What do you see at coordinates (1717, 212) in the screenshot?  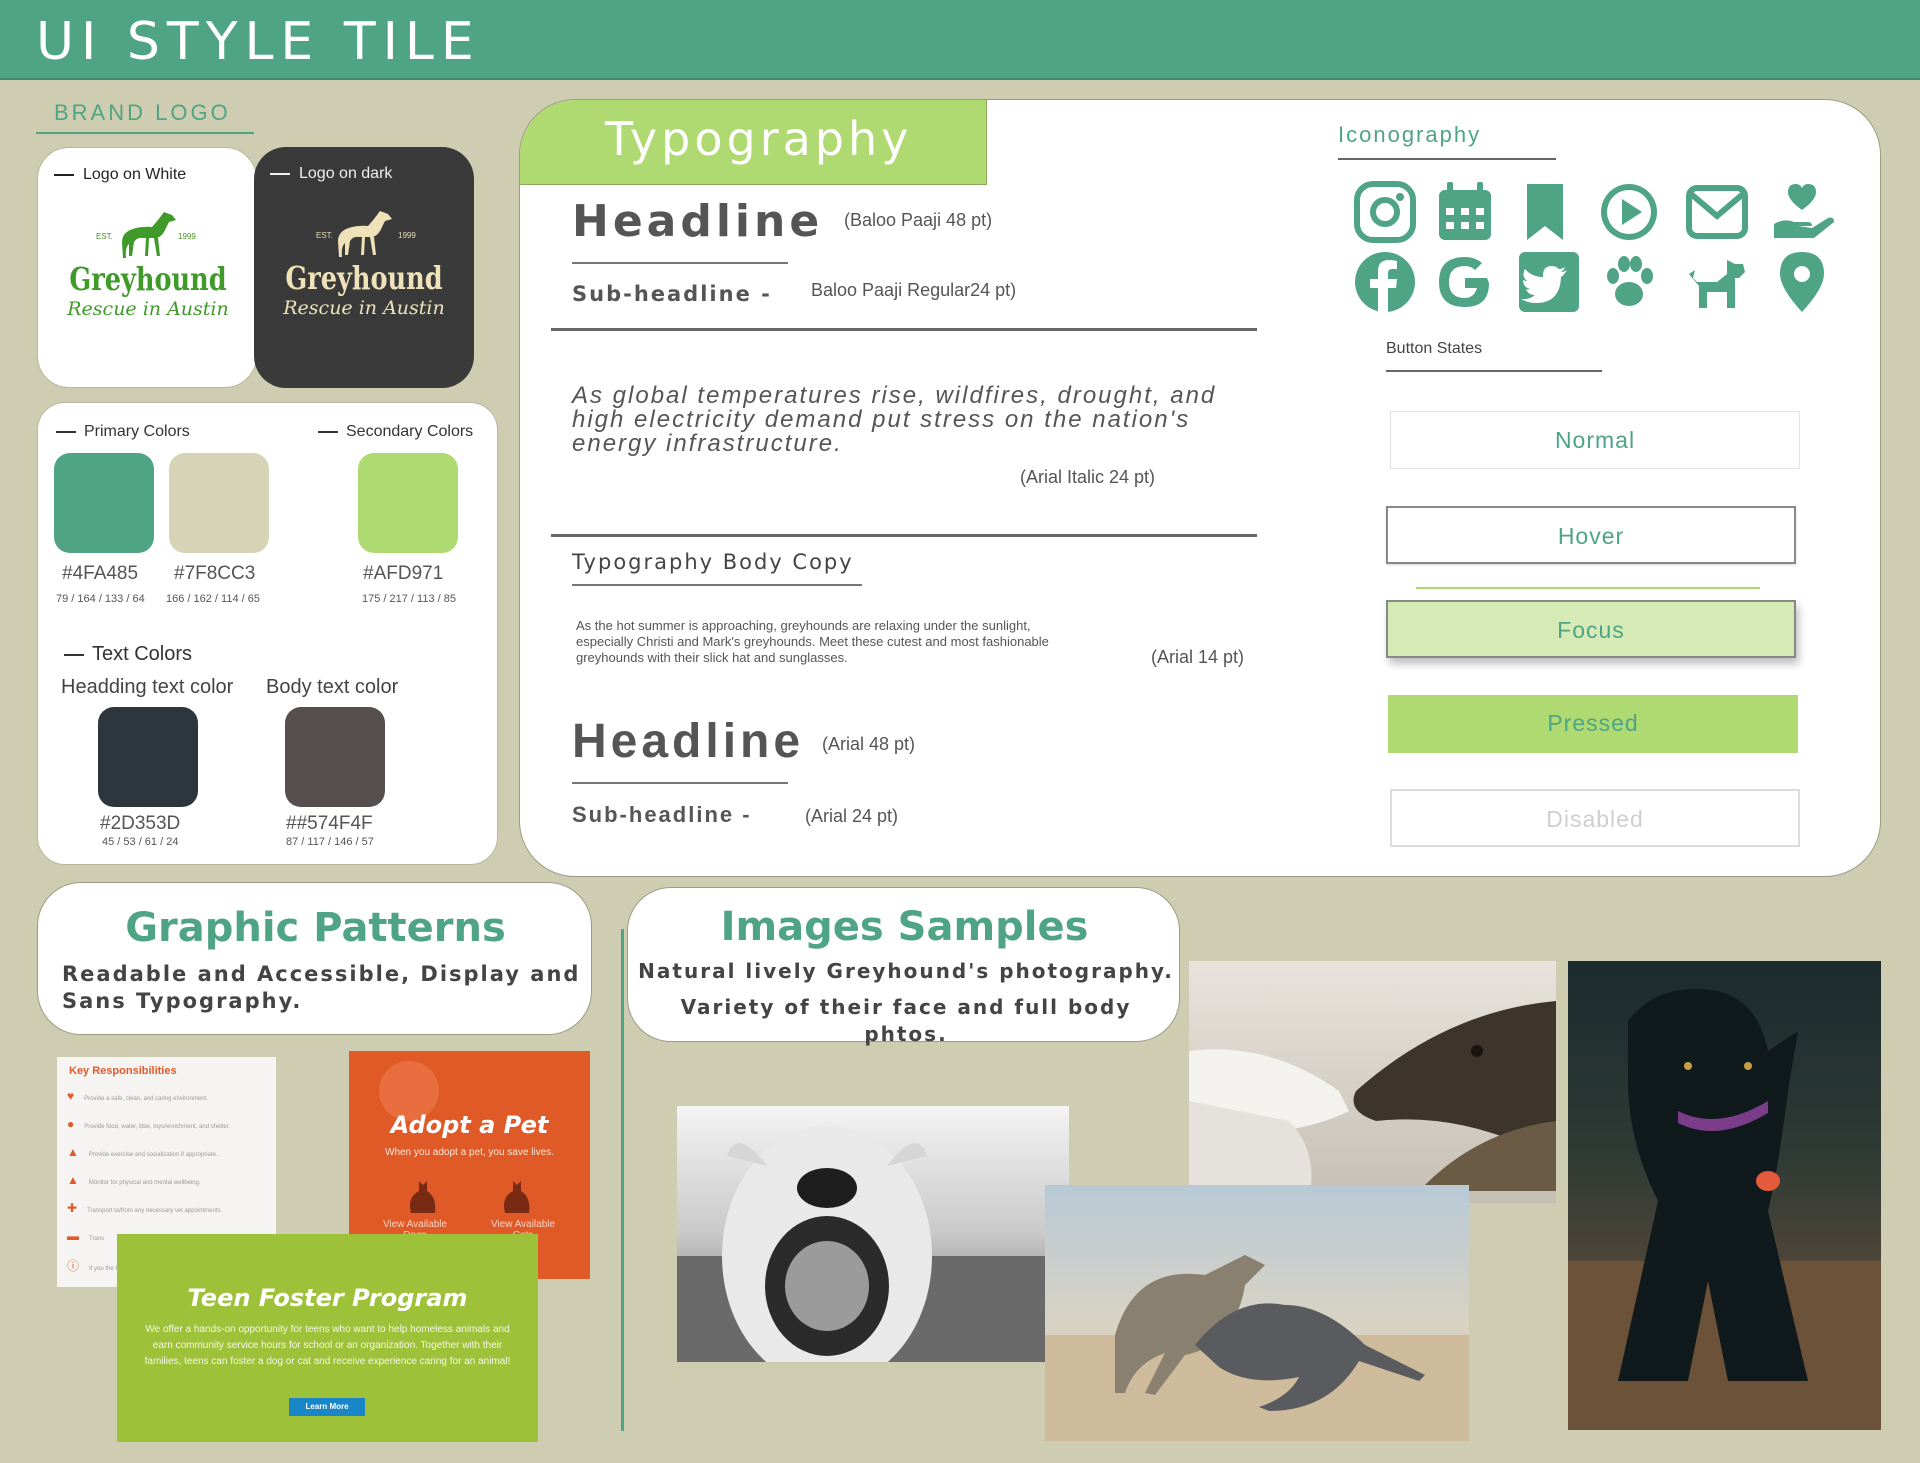 I see `mail-icon` at bounding box center [1717, 212].